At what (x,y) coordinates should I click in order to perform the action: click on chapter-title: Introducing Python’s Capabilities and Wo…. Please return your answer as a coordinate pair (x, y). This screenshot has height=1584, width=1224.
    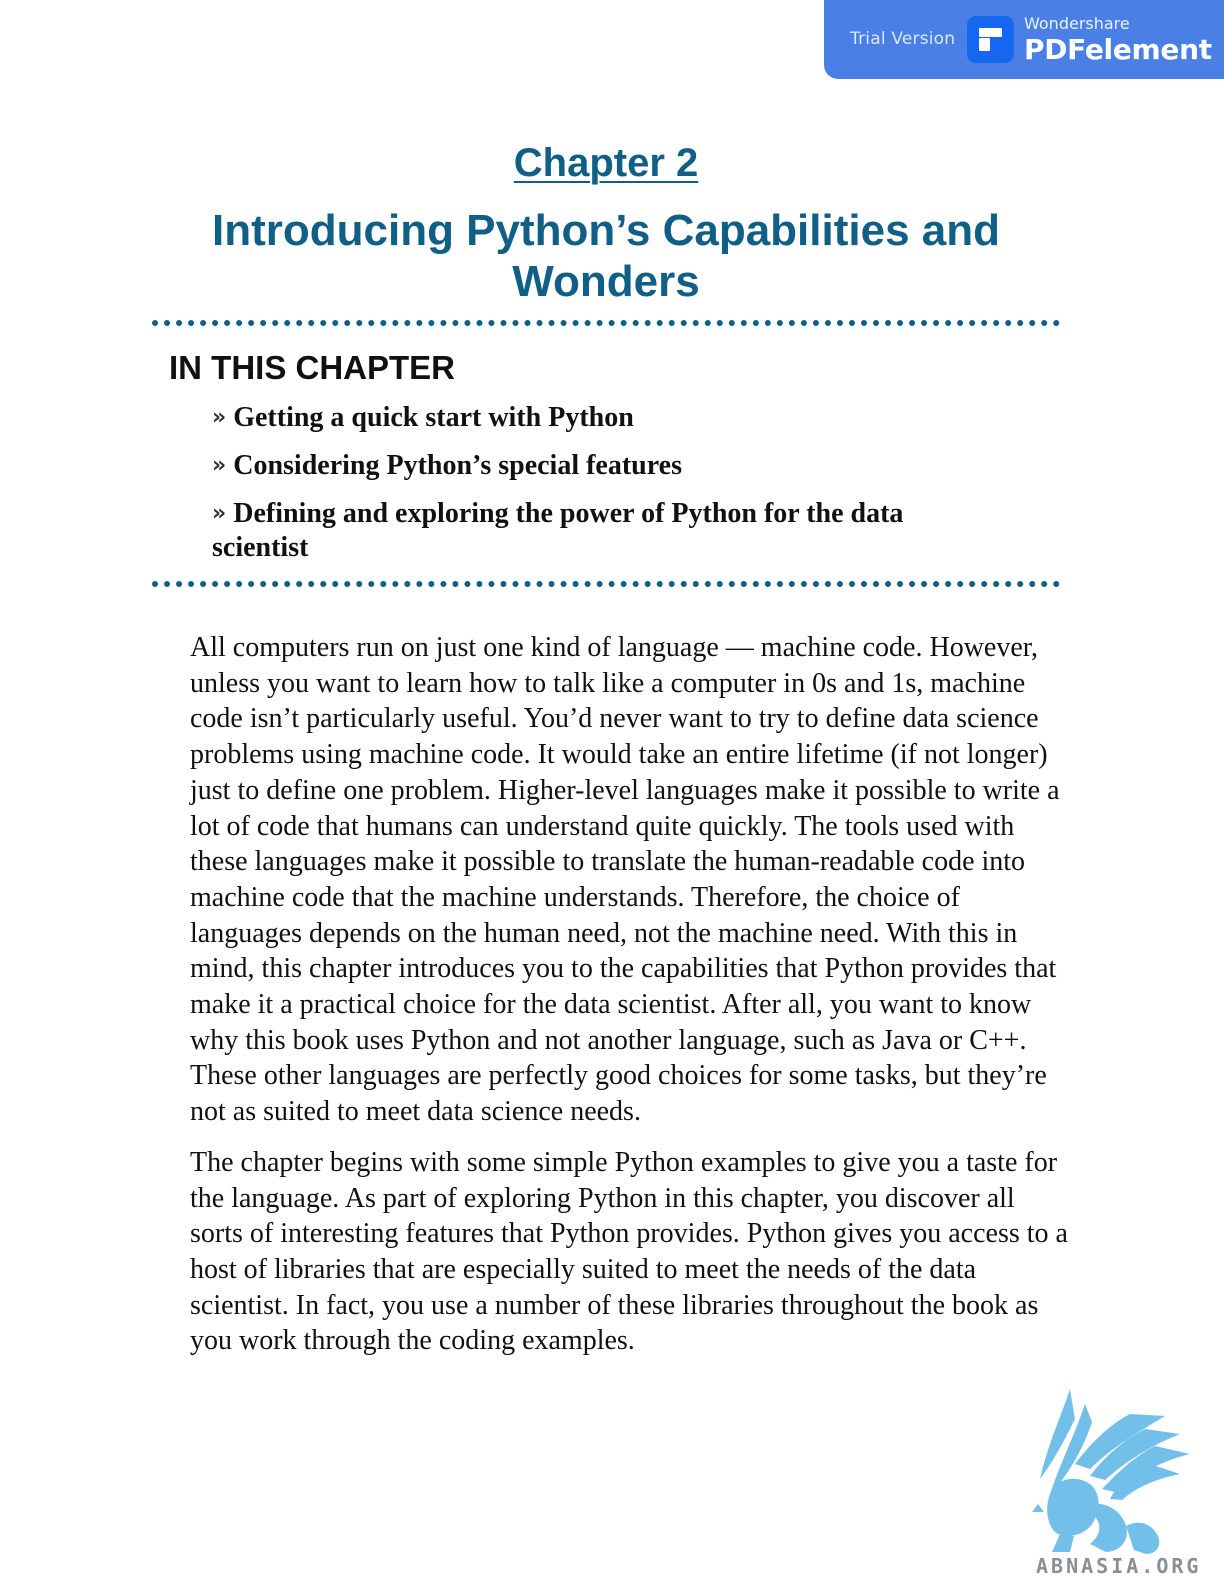
    Looking at the image, I should click on (606, 256).